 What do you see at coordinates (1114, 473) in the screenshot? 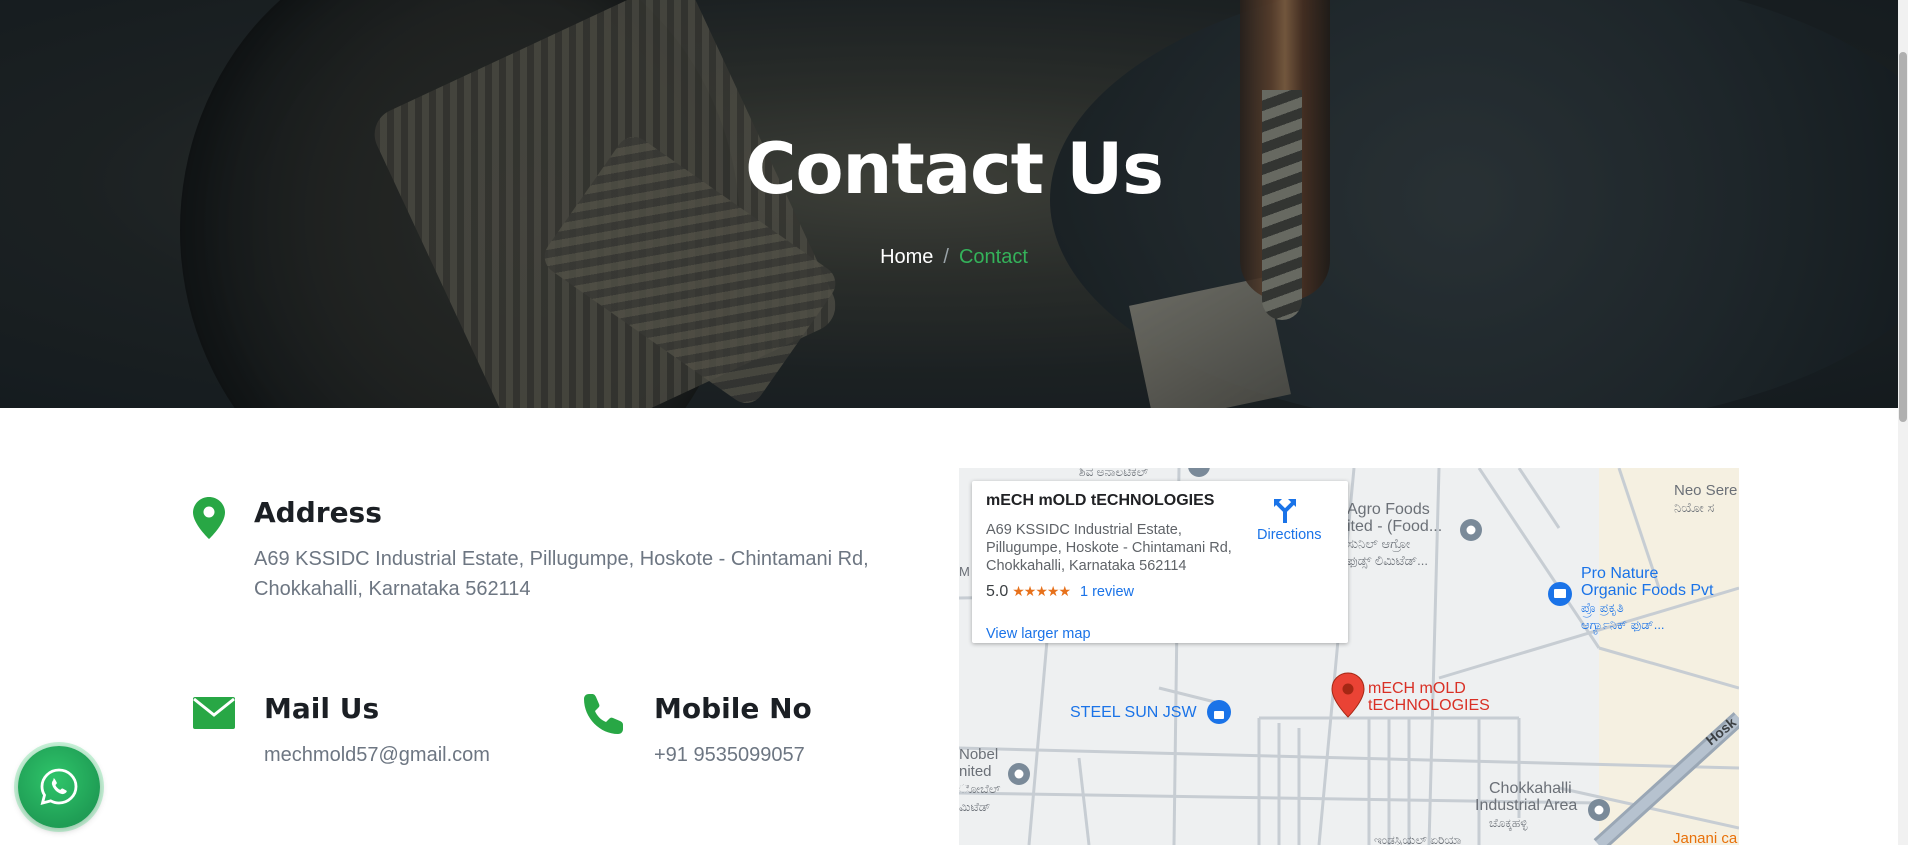
I see `map-label-top: ಶಿವ ಅನಾಲಟಿಕಲ್` at bounding box center [1114, 473].